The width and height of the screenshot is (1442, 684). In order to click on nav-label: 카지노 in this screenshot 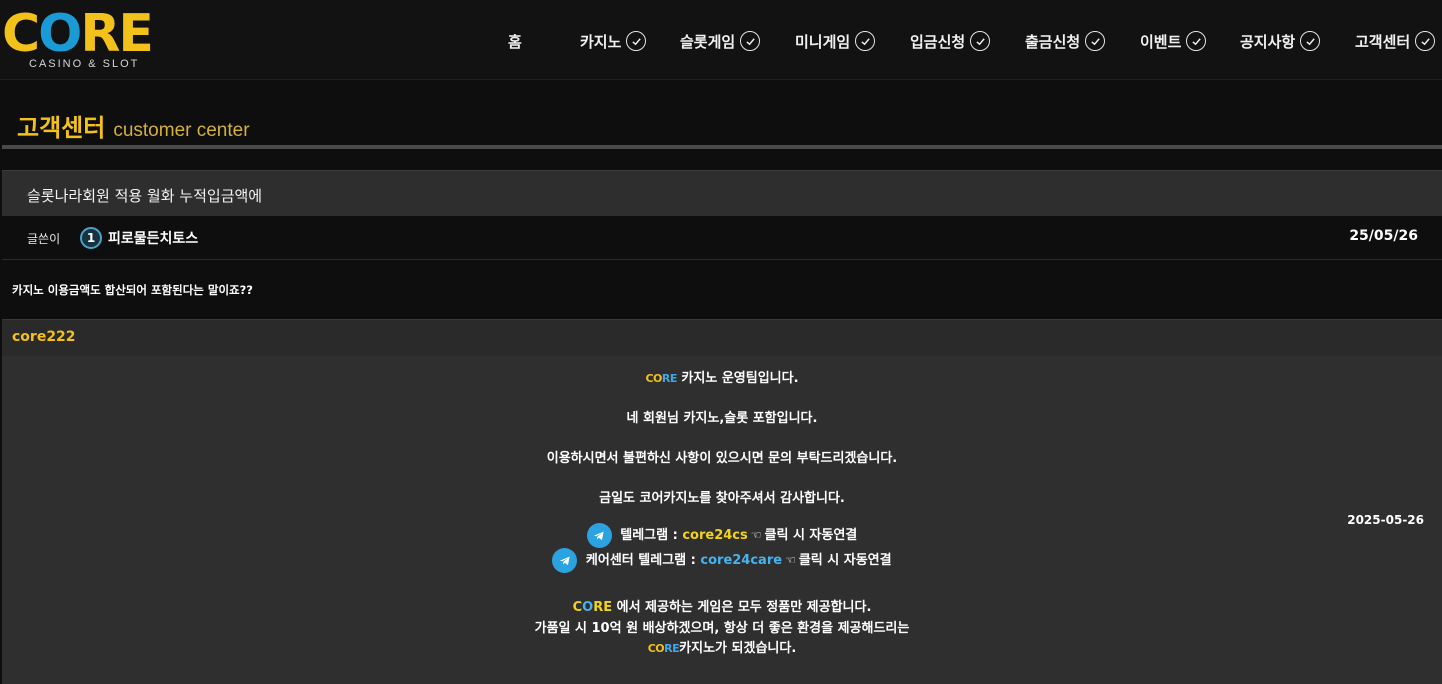, I will do `click(601, 41)`.